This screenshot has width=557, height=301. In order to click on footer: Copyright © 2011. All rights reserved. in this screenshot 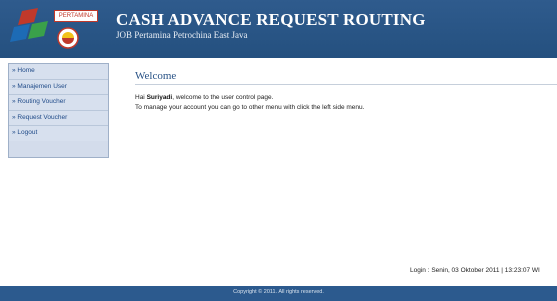, I will do `click(278, 293)`.